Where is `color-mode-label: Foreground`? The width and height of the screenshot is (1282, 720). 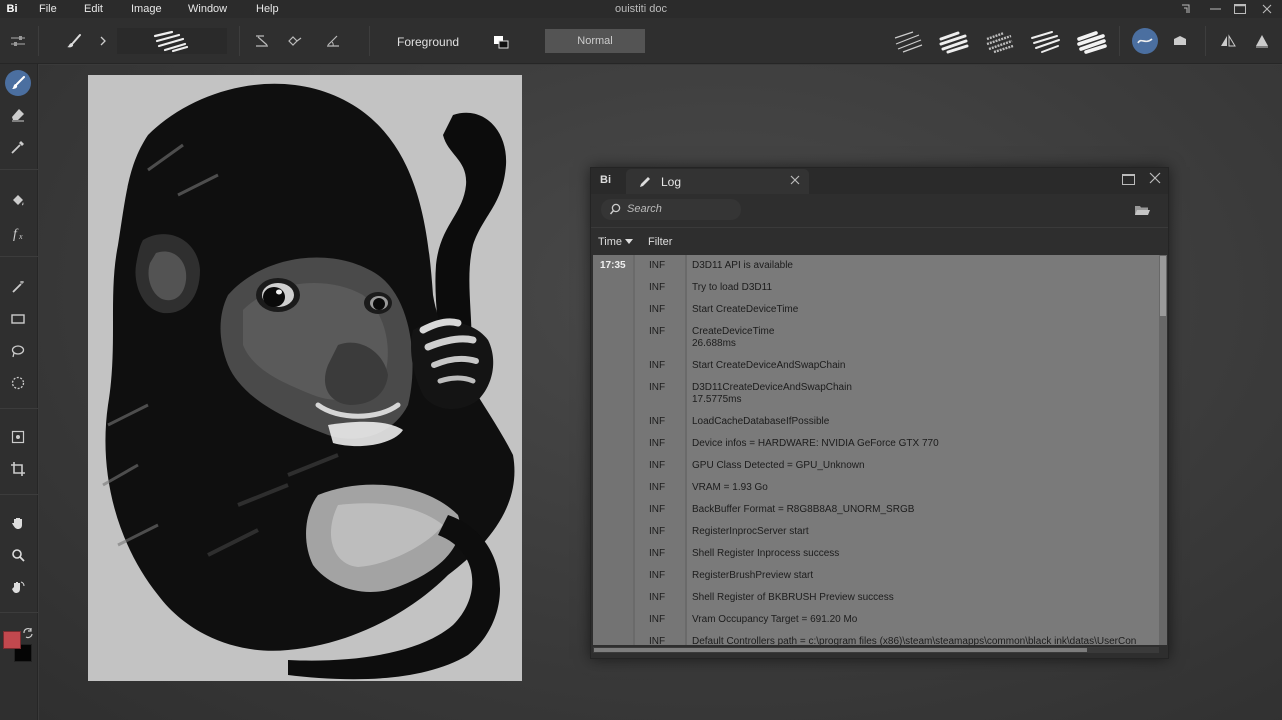
color-mode-label: Foreground is located at coordinates (428, 42).